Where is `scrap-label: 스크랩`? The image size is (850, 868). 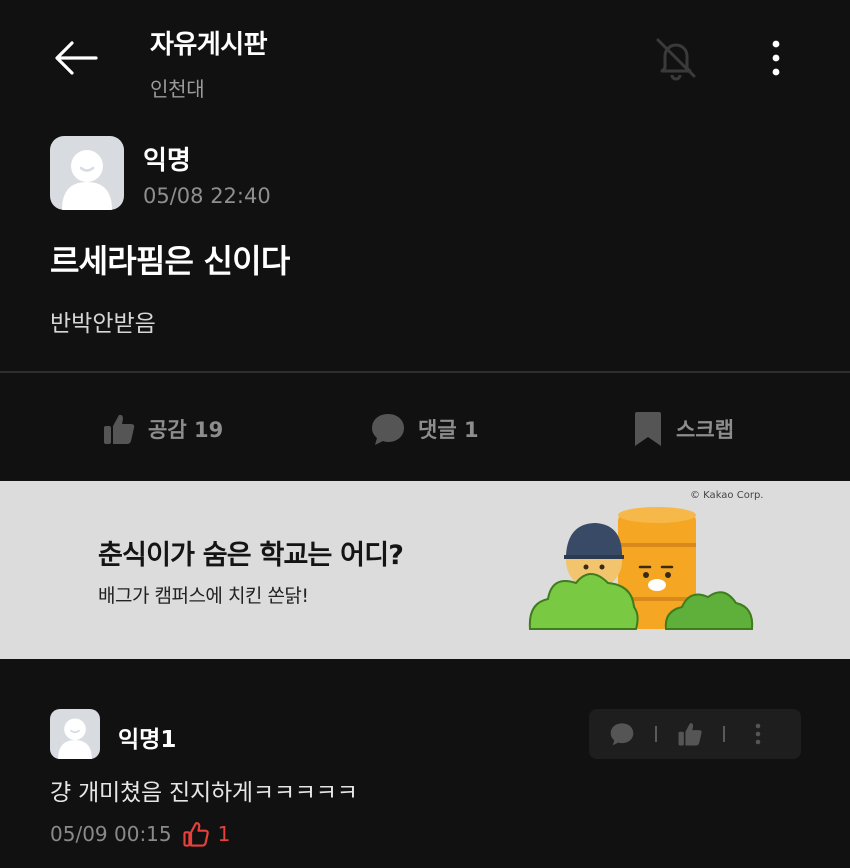
scrap-label: 스크랩 is located at coordinates (705, 430).